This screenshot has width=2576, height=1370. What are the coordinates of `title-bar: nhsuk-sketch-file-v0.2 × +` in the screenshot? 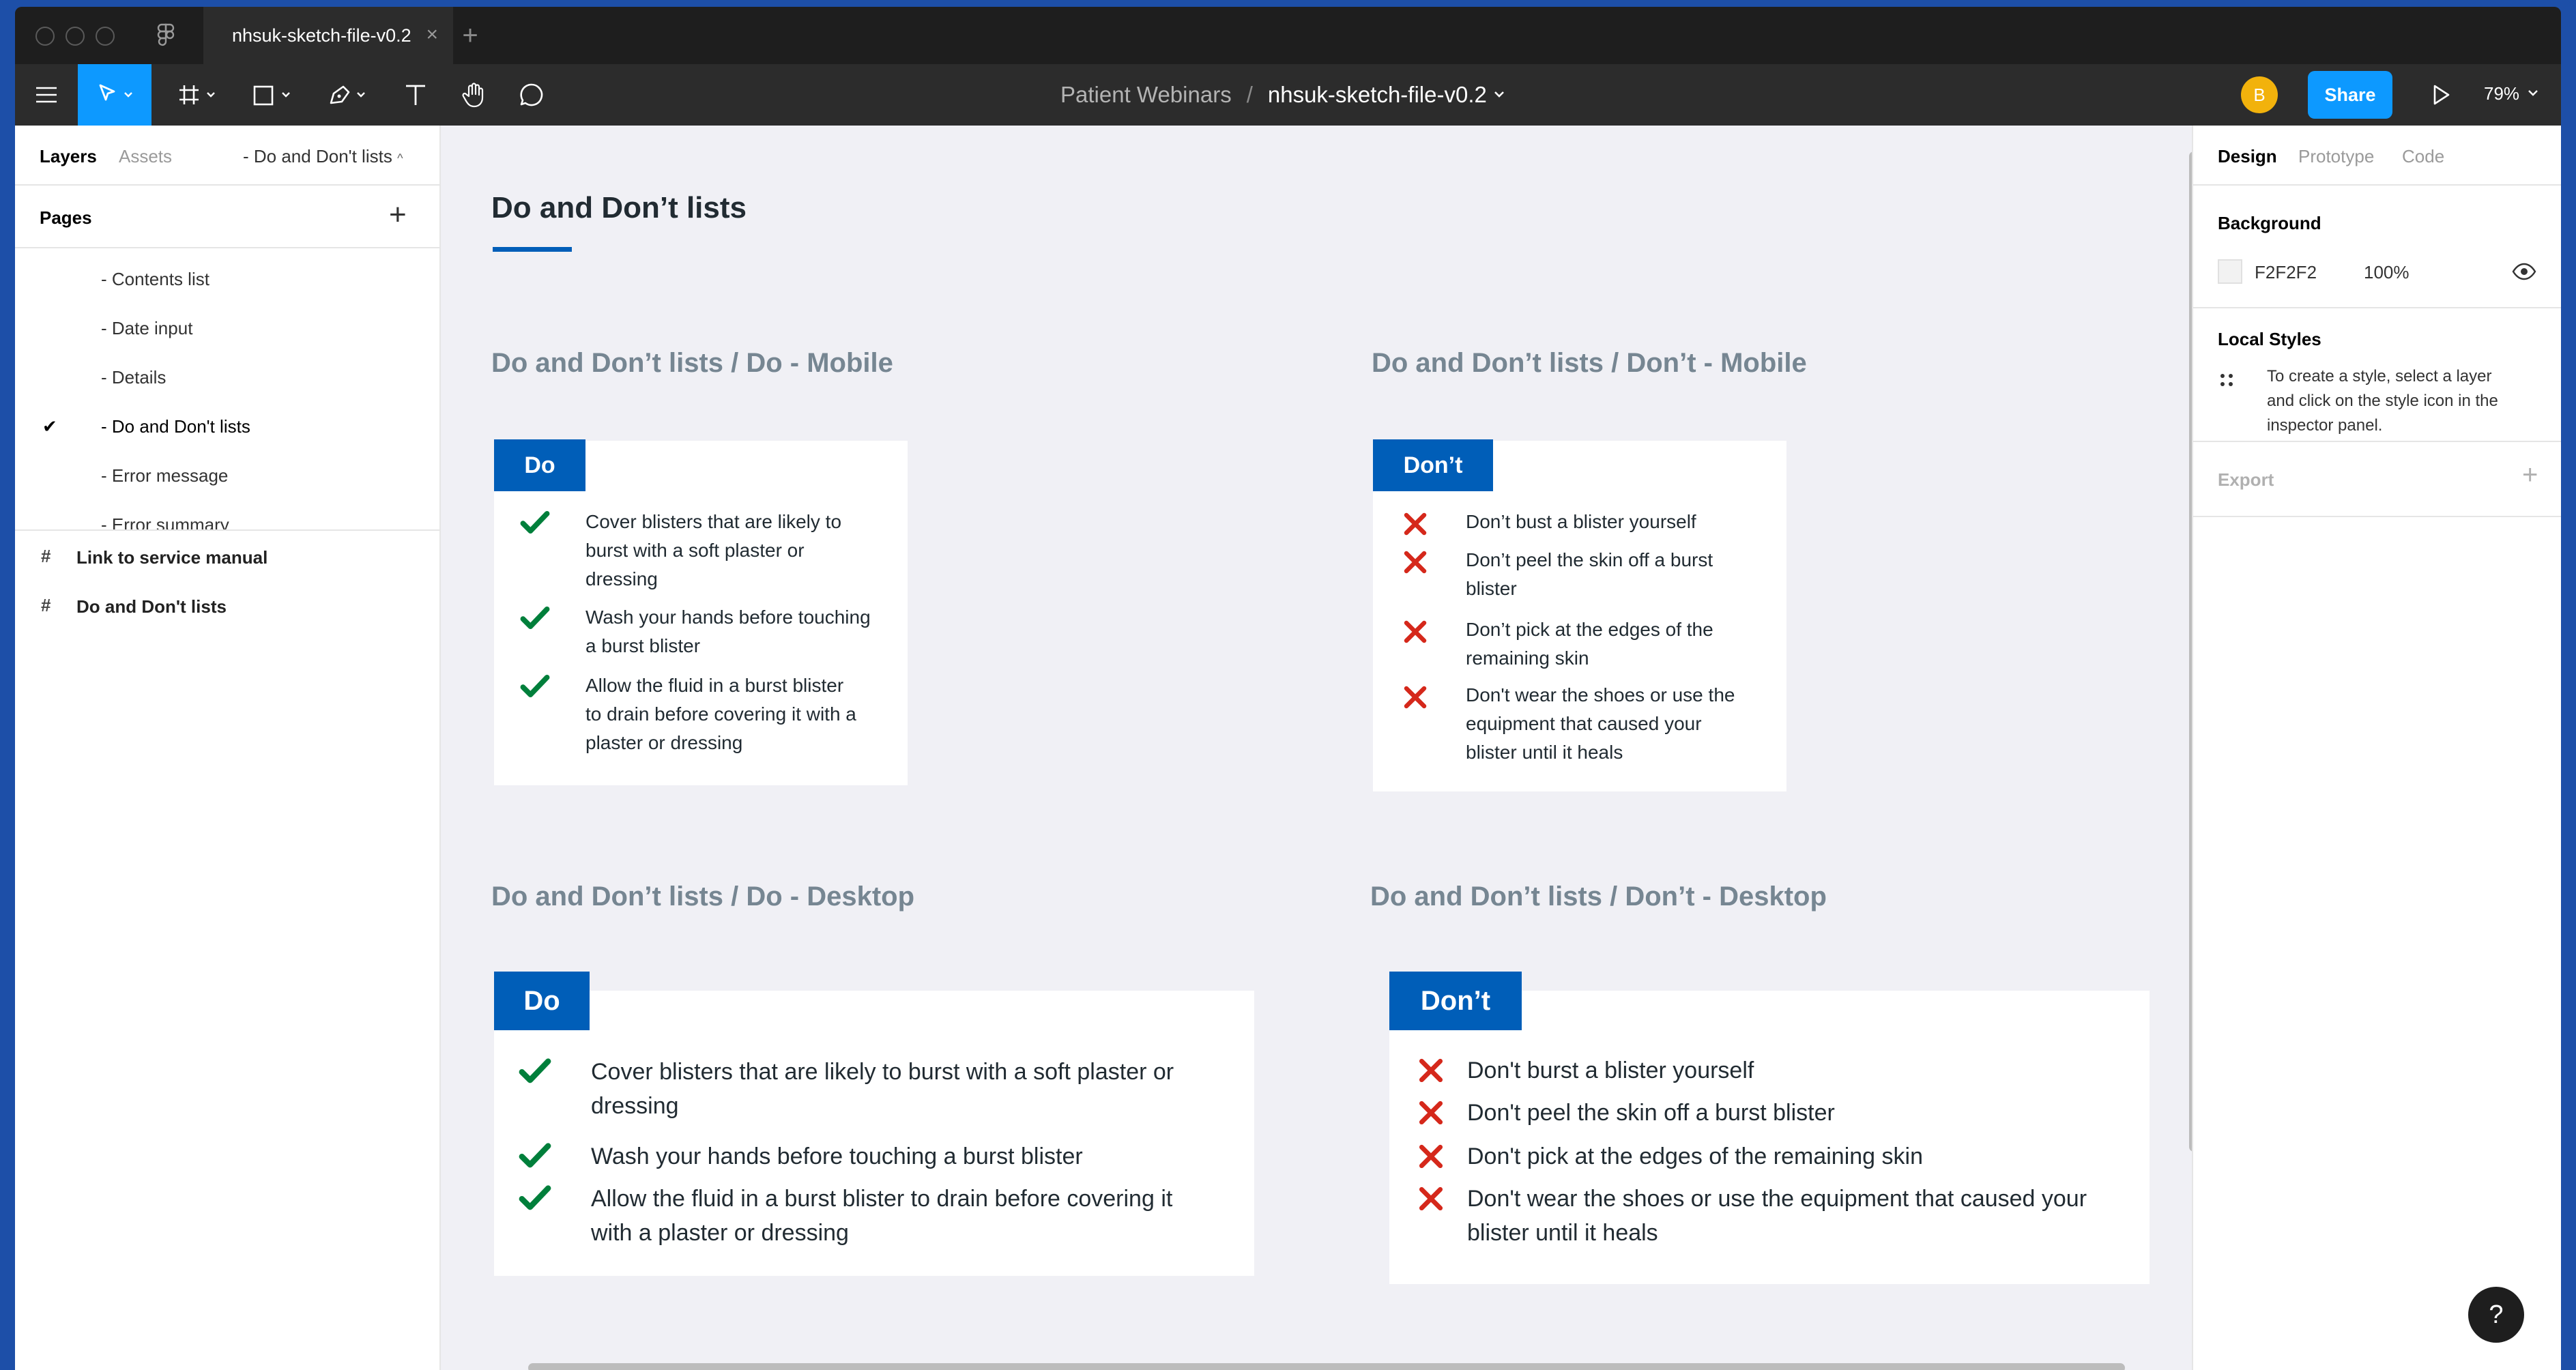 It's located at (1288, 35).